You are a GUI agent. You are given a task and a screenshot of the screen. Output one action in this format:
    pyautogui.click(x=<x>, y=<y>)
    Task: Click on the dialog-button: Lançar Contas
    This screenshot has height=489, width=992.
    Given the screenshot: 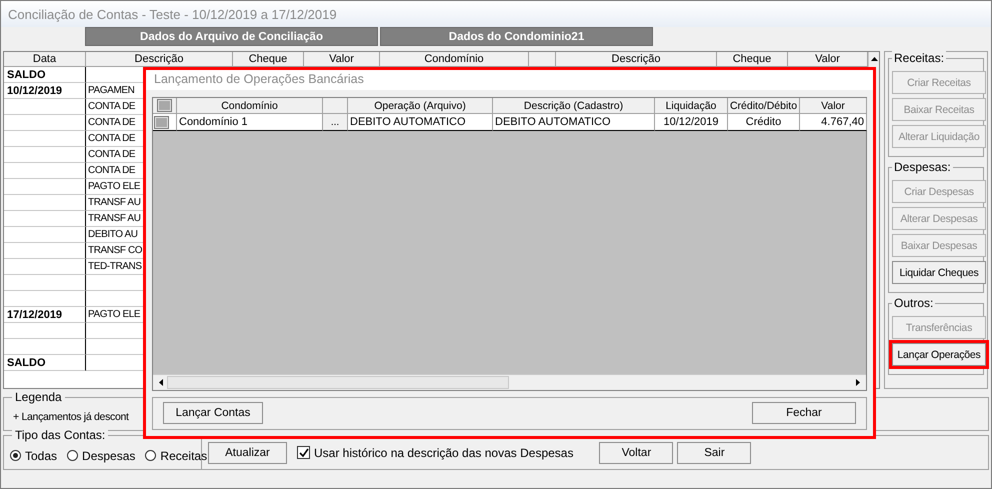 What is the action you would take?
    pyautogui.click(x=213, y=413)
    